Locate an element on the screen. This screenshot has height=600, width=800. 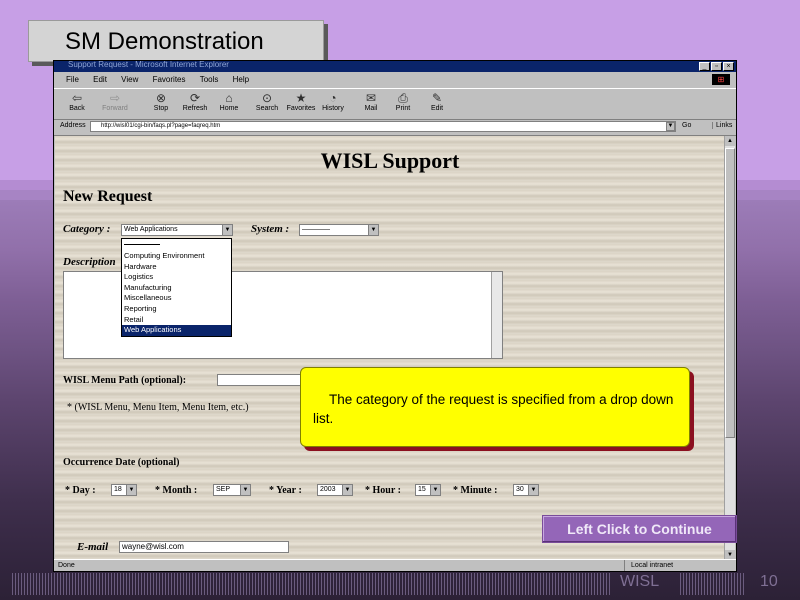
category-label: Category : is located at coordinates (87, 229).